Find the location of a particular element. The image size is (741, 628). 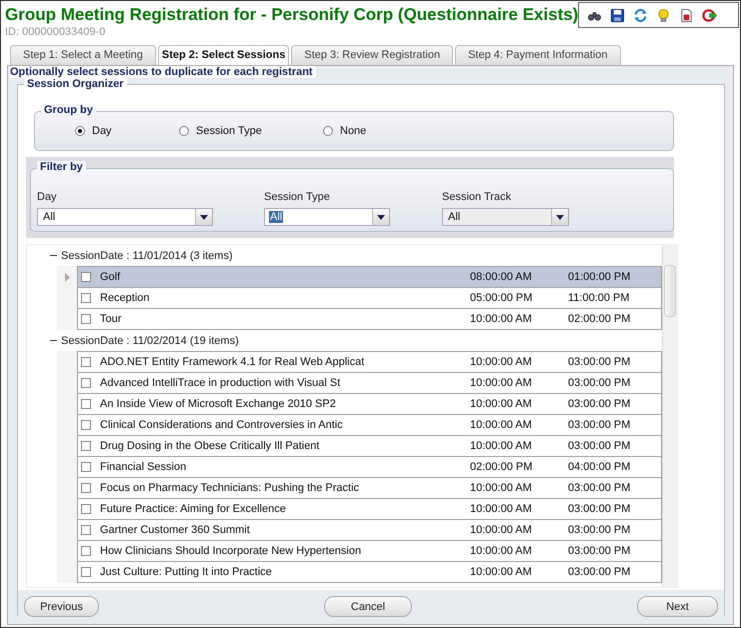

radio-option: None is located at coordinates (344, 131).